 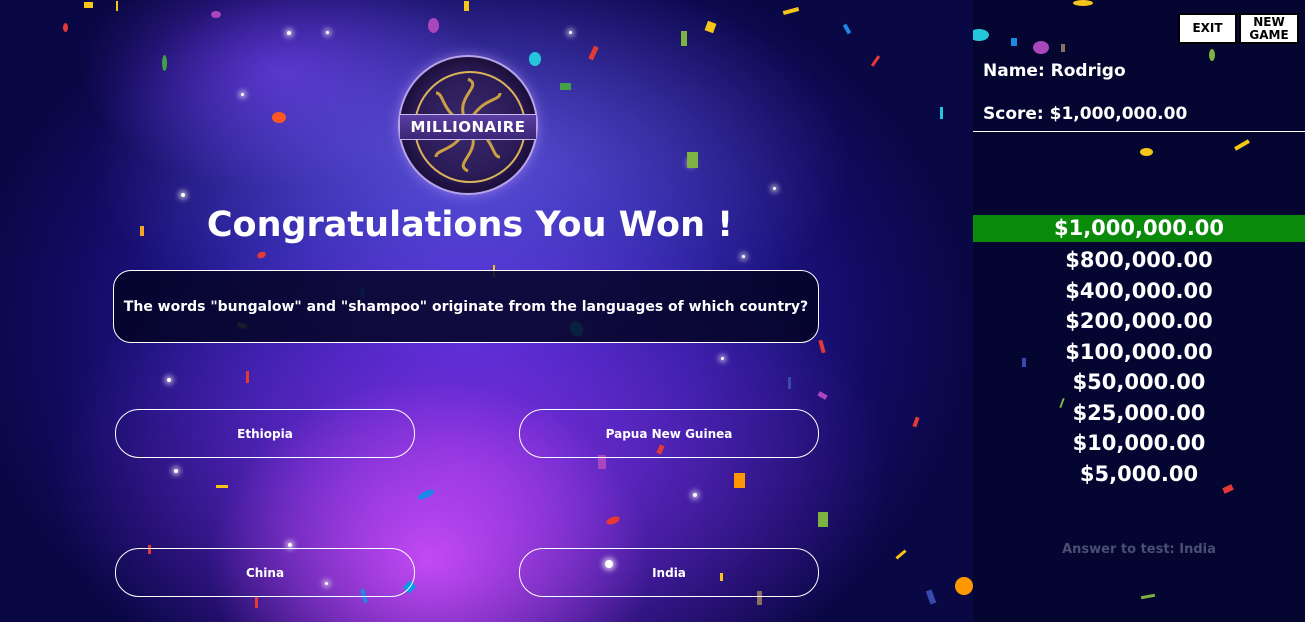 I want to click on congratulations-heading: Congratulations You Won !, so click(x=470, y=225).